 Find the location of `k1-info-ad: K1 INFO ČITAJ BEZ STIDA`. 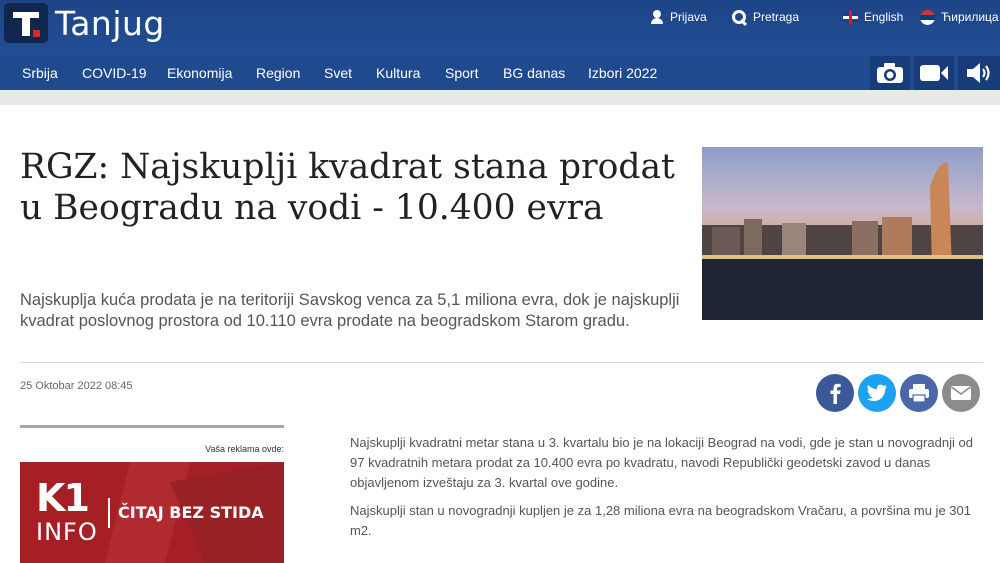

k1-info-ad: K1 INFO ČITAJ BEZ STIDA is located at coordinates (152, 512).